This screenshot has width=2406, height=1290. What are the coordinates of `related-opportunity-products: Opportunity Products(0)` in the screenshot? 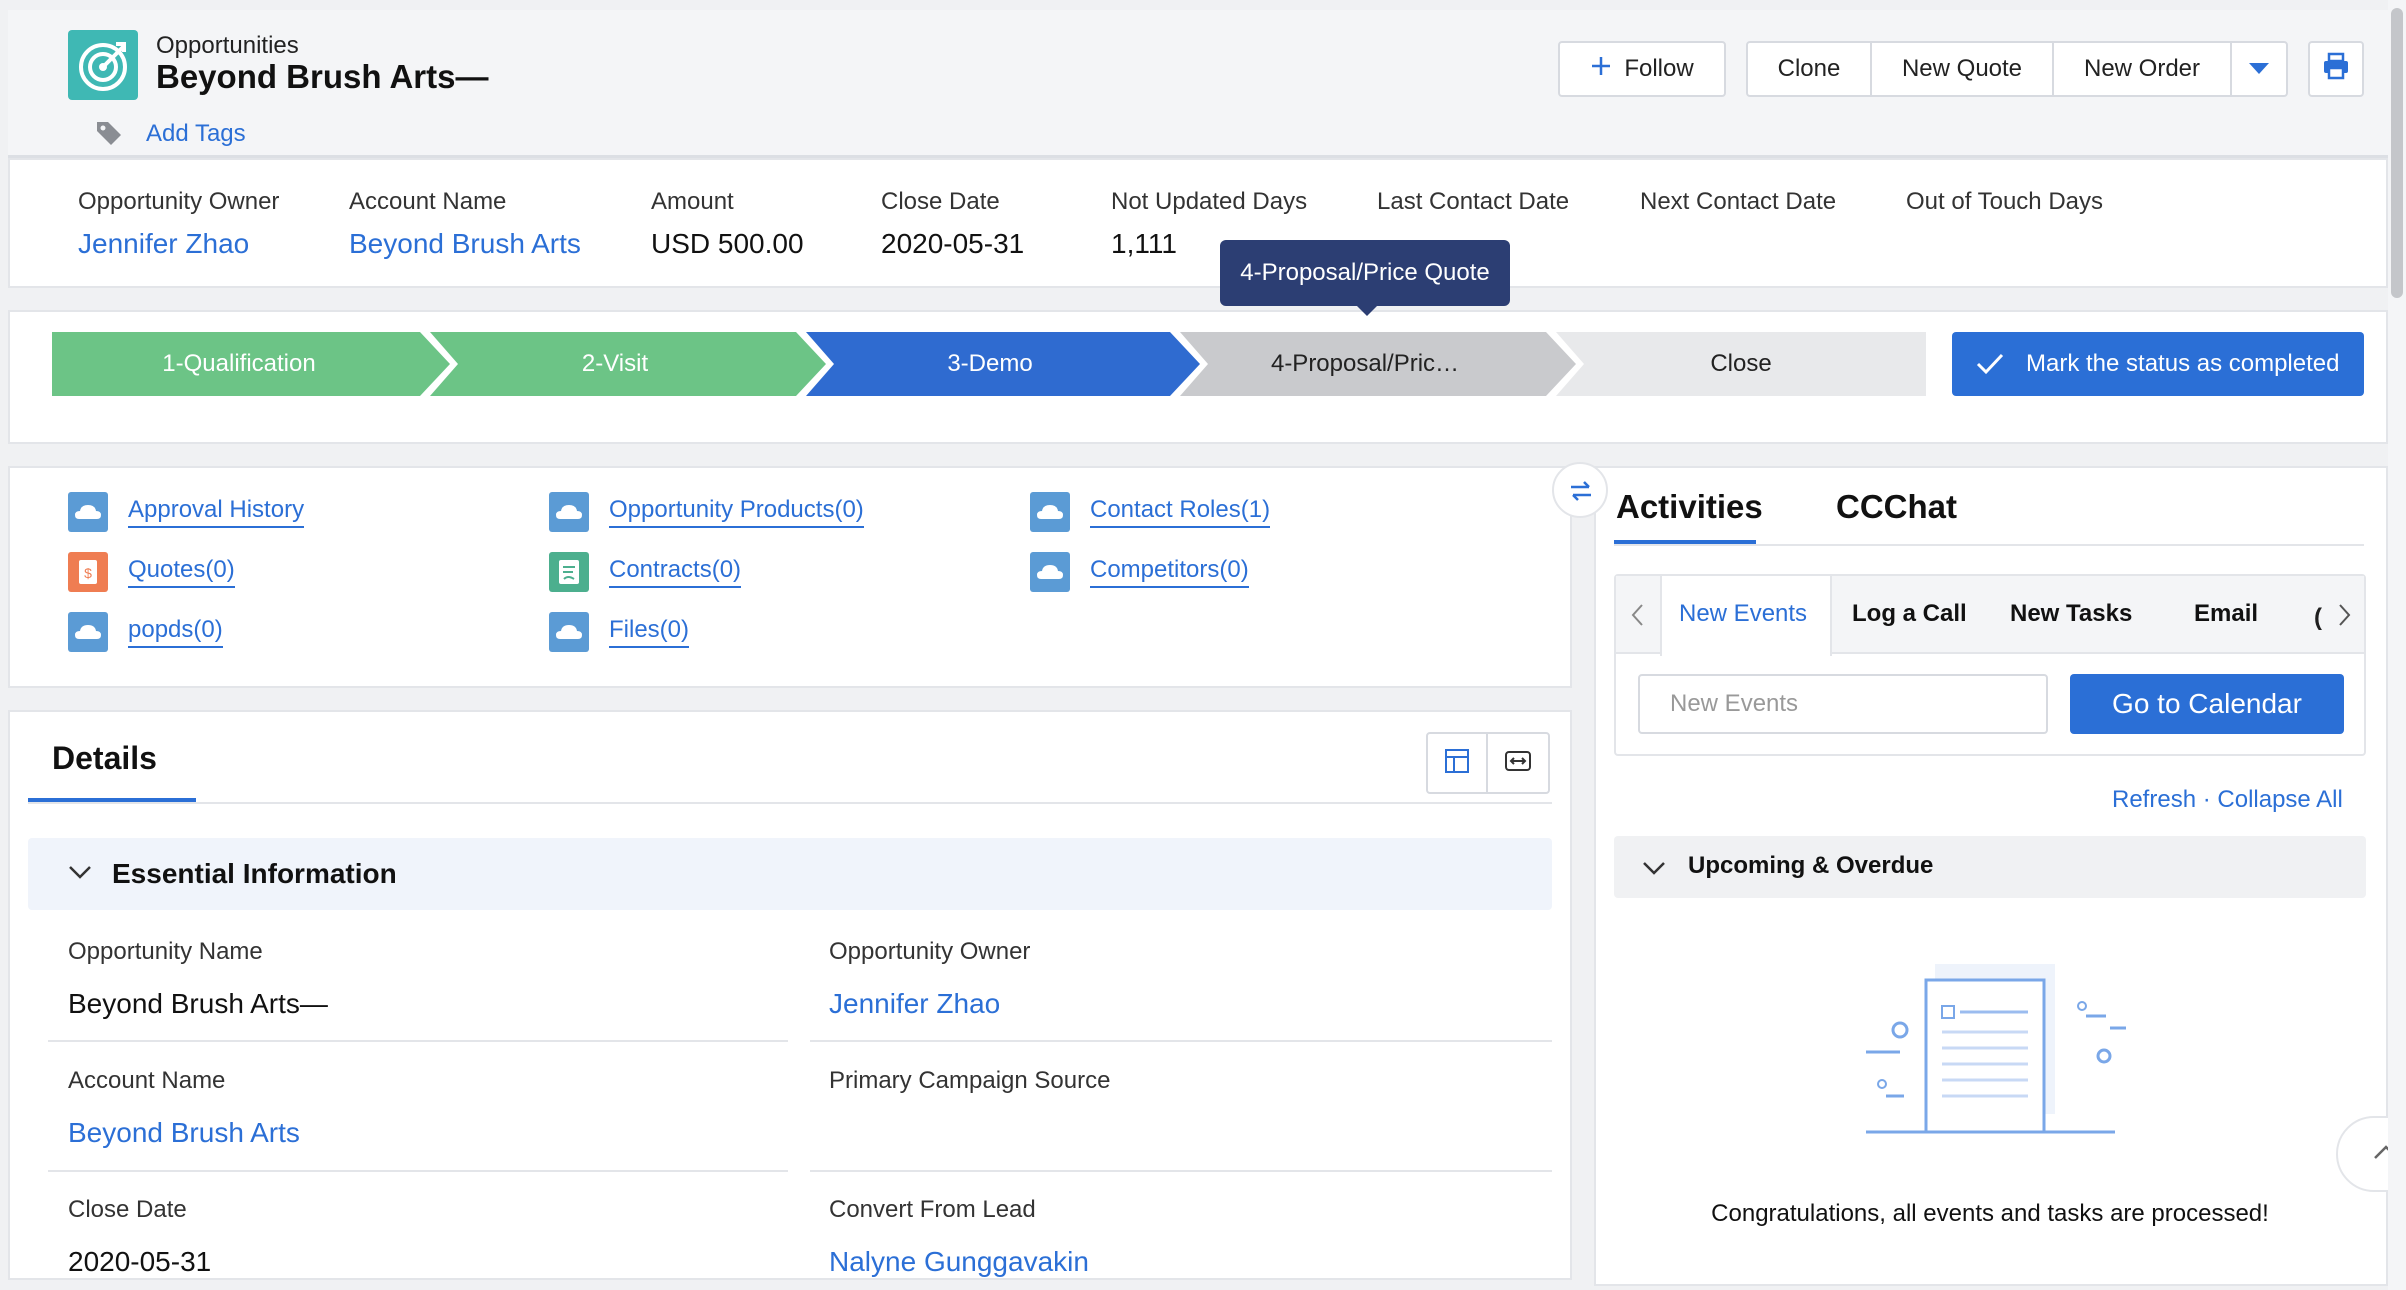 It's located at (706, 512).